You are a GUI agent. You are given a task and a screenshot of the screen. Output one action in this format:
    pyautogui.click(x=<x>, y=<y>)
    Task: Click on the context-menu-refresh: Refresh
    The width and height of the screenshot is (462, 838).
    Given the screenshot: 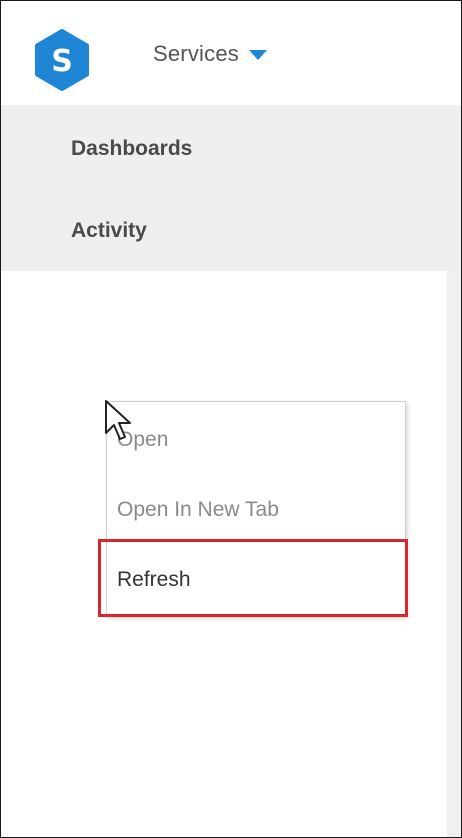 What is the action you would take?
    pyautogui.click(x=154, y=580)
    